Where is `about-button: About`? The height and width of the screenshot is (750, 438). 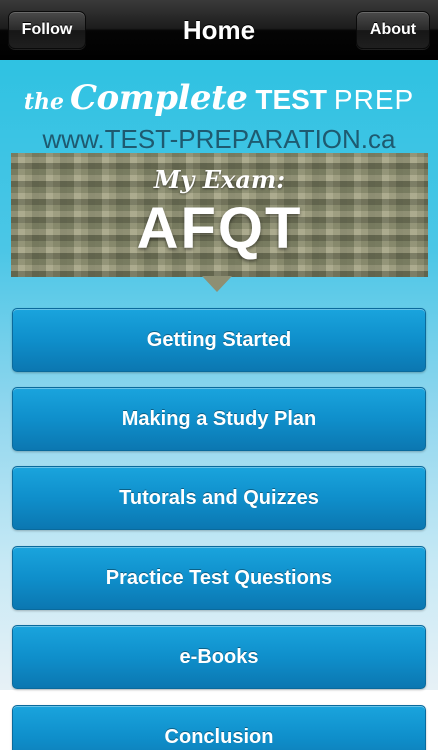
about-button: About is located at coordinates (393, 30).